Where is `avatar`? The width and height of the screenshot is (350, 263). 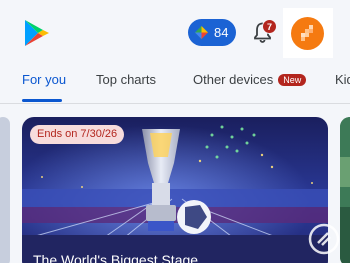 avatar is located at coordinates (307, 33).